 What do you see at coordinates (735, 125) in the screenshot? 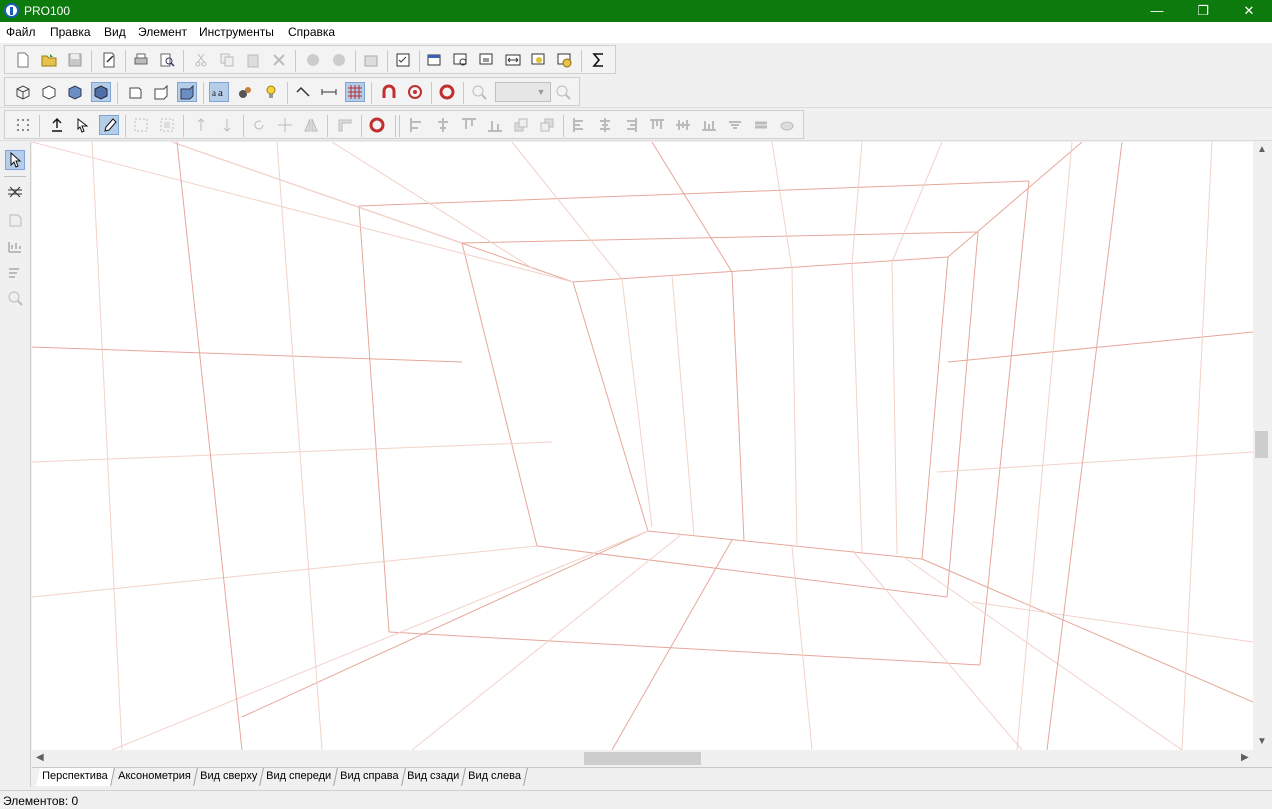
I see `sort-icon` at bounding box center [735, 125].